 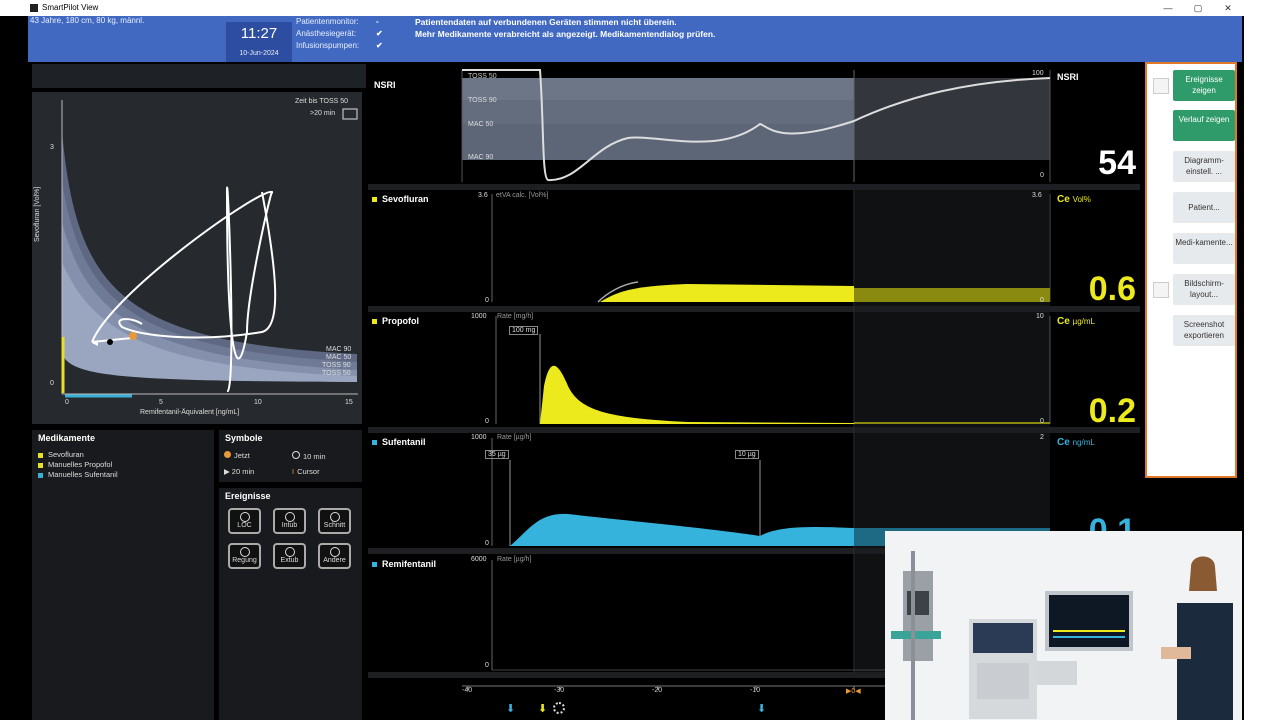 What do you see at coordinates (404, 564) in the screenshot?
I see `remifentanil-track-label: Remifentanil` at bounding box center [404, 564].